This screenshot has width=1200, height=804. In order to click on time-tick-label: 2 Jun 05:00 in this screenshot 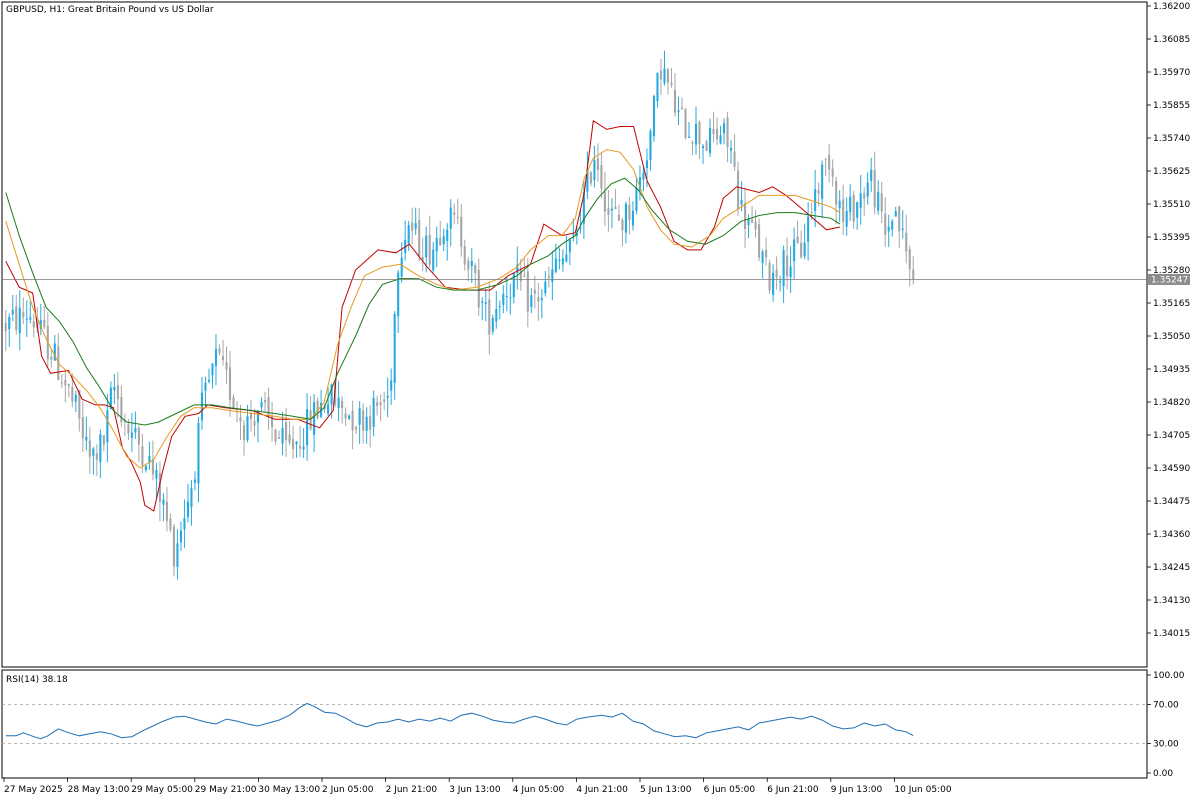, I will do `click(348, 790)`.